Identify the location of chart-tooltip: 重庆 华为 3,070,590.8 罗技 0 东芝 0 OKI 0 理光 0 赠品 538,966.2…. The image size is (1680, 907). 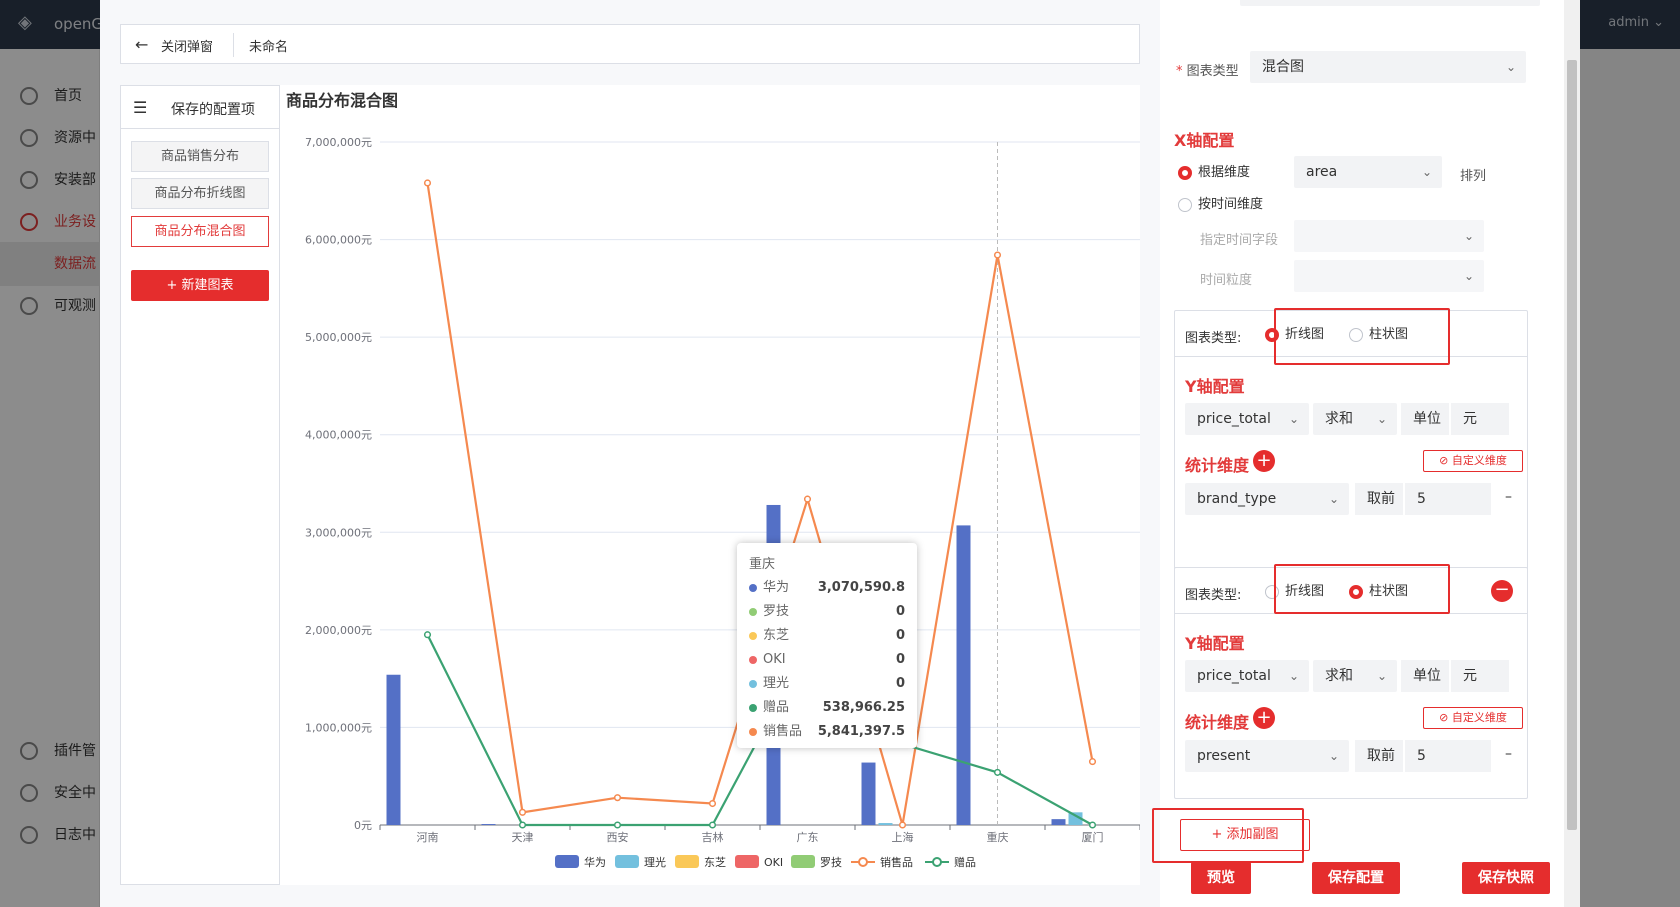
(827, 645).